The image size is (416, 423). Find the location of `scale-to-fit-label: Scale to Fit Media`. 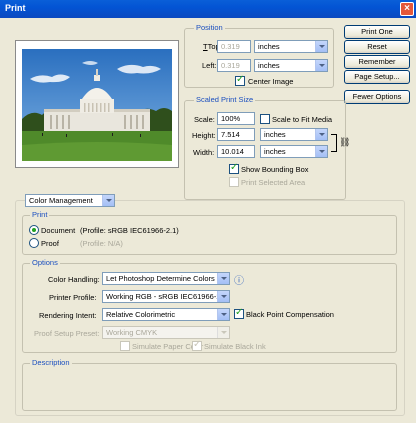

scale-to-fit-label: Scale to Fit Media is located at coordinates (302, 119).